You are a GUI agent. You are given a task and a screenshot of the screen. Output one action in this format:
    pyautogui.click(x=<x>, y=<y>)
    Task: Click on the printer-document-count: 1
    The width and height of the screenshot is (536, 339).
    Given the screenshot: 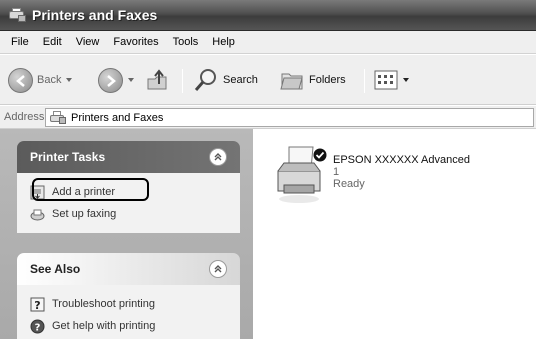 What is the action you would take?
    pyautogui.click(x=336, y=172)
    